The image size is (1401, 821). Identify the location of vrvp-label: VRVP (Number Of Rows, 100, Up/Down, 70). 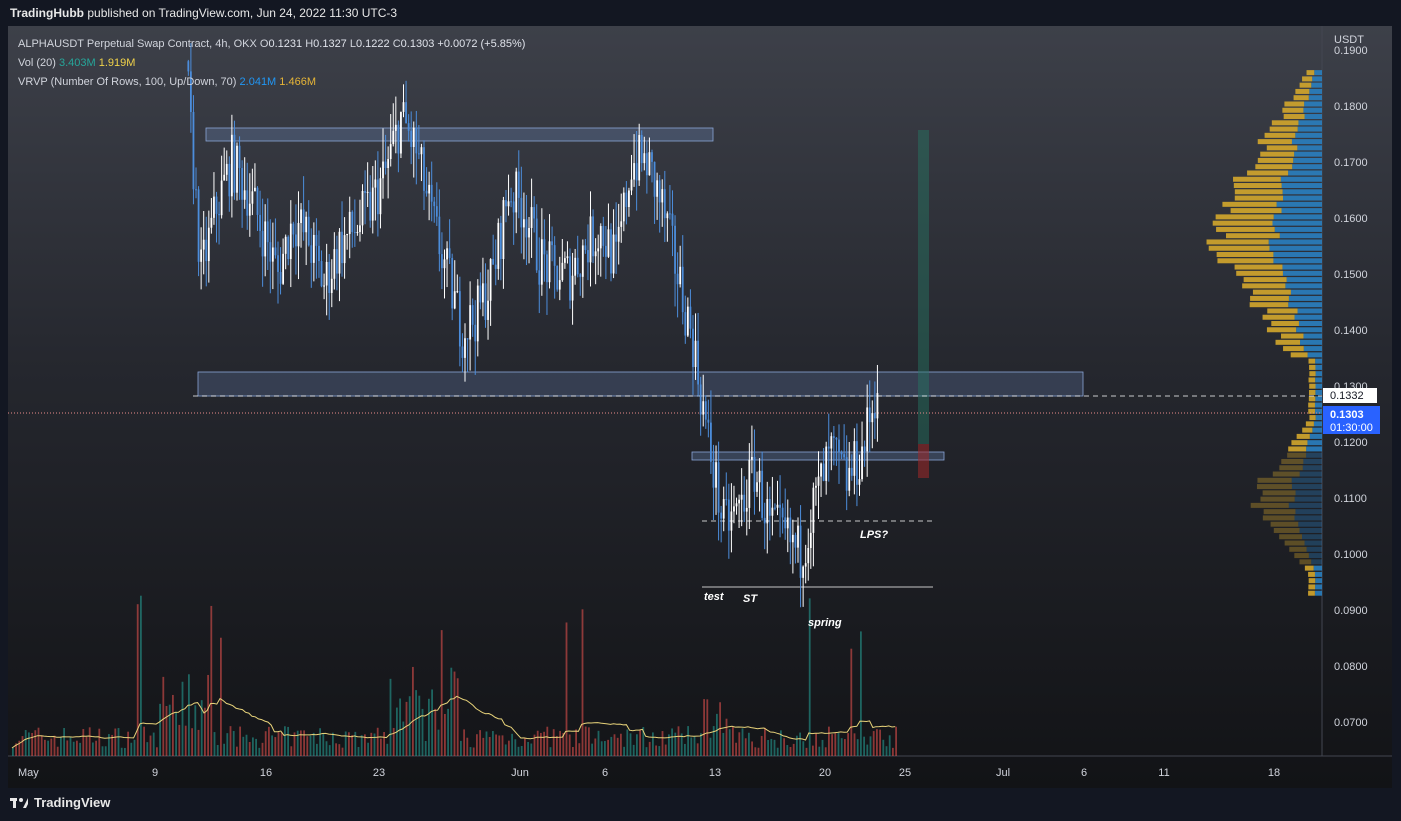
(127, 82).